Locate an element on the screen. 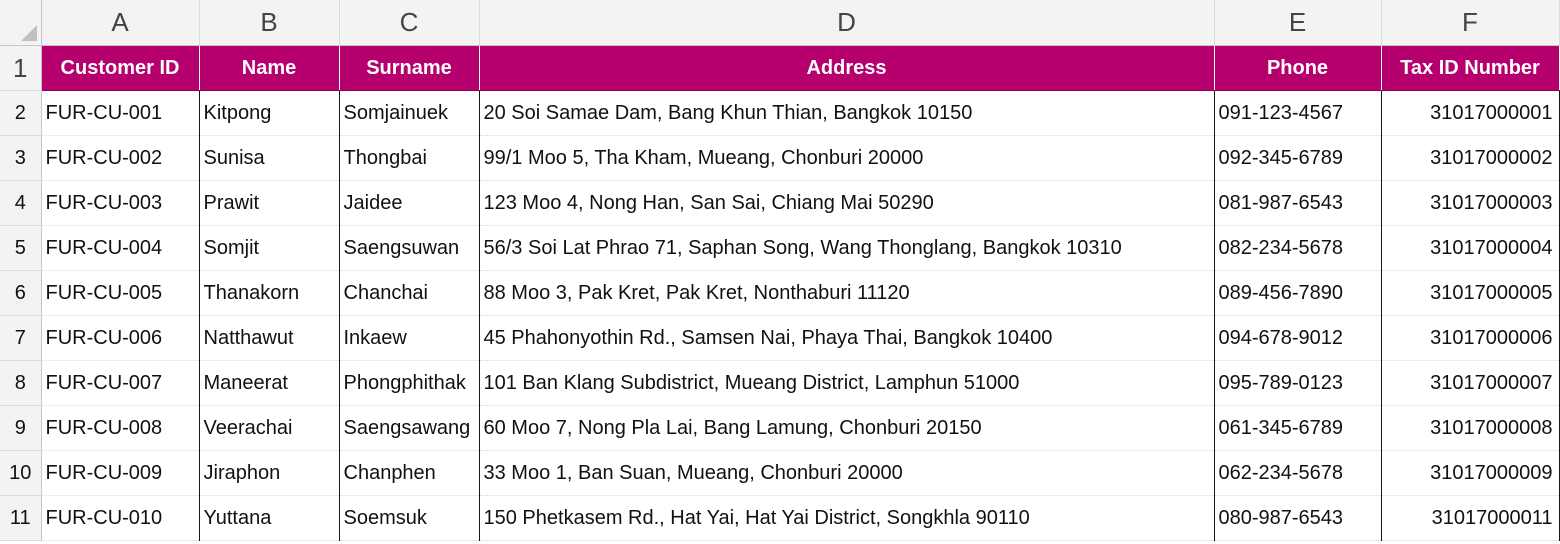 The width and height of the screenshot is (1560, 544). cell-tax-id: 31017000004 is located at coordinates (1470, 248).